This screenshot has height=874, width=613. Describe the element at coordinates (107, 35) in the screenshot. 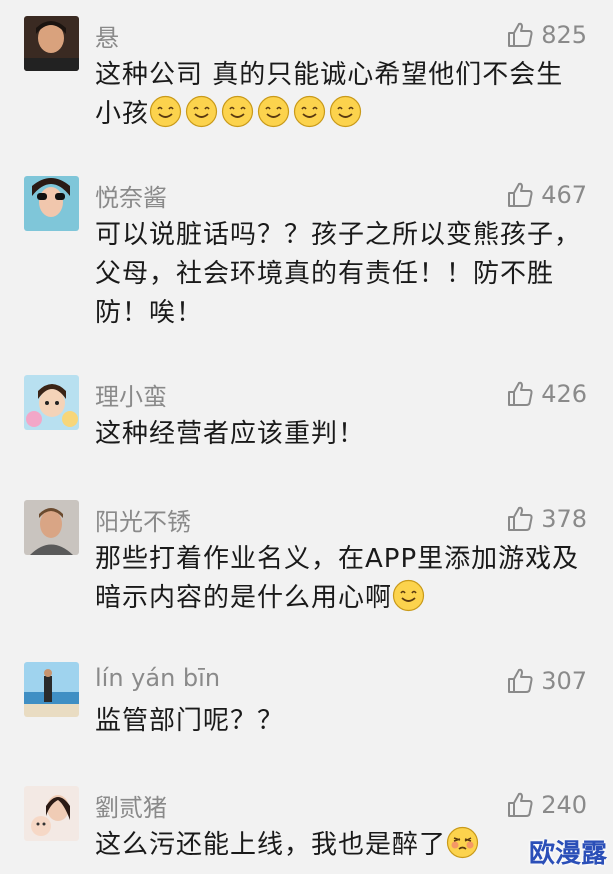

I see `commenter-name: 悬` at that location.